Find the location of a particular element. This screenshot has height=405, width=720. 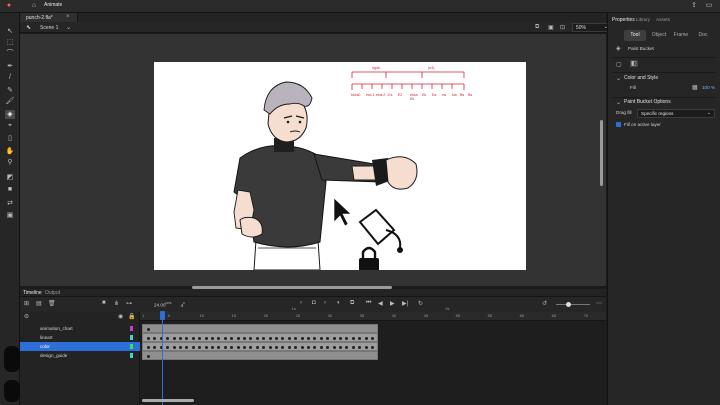

zoom-select: 50% ⌄ is located at coordinates (592, 27).